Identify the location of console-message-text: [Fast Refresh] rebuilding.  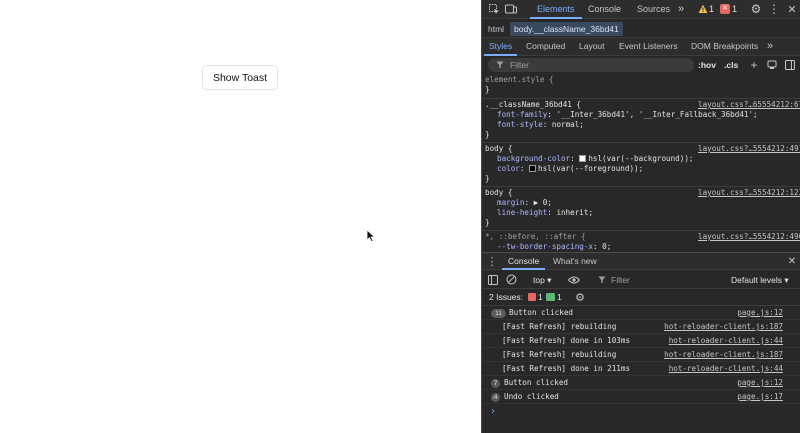
(559, 326).